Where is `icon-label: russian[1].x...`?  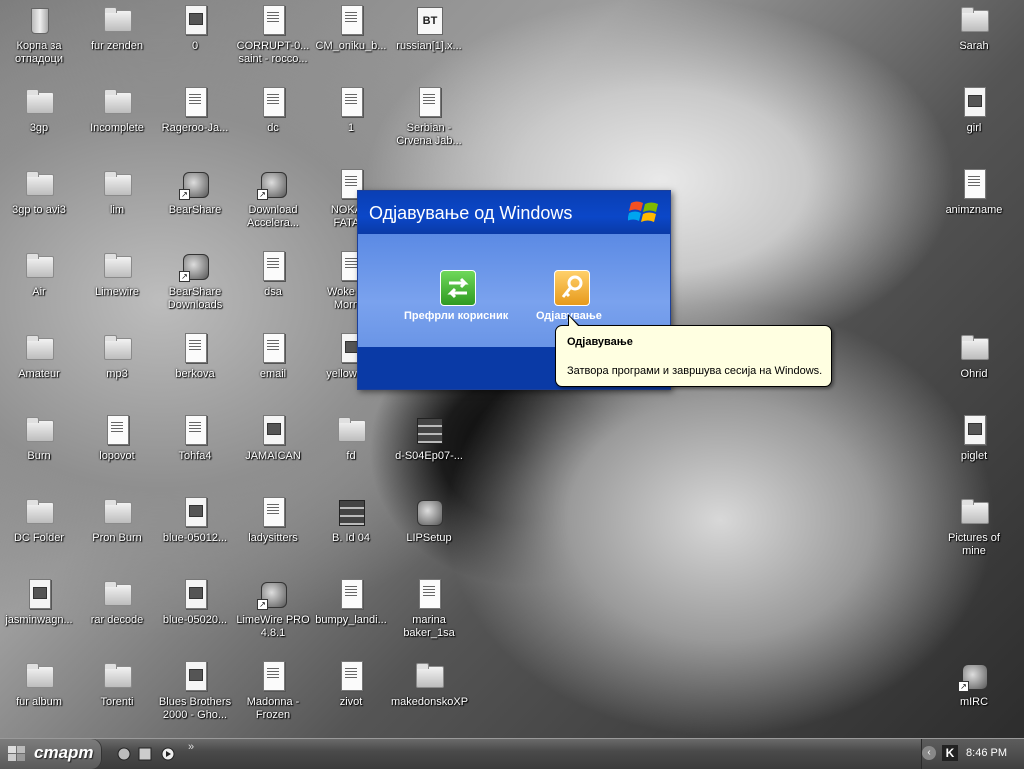
icon-label: russian[1].x... is located at coordinates (429, 46).